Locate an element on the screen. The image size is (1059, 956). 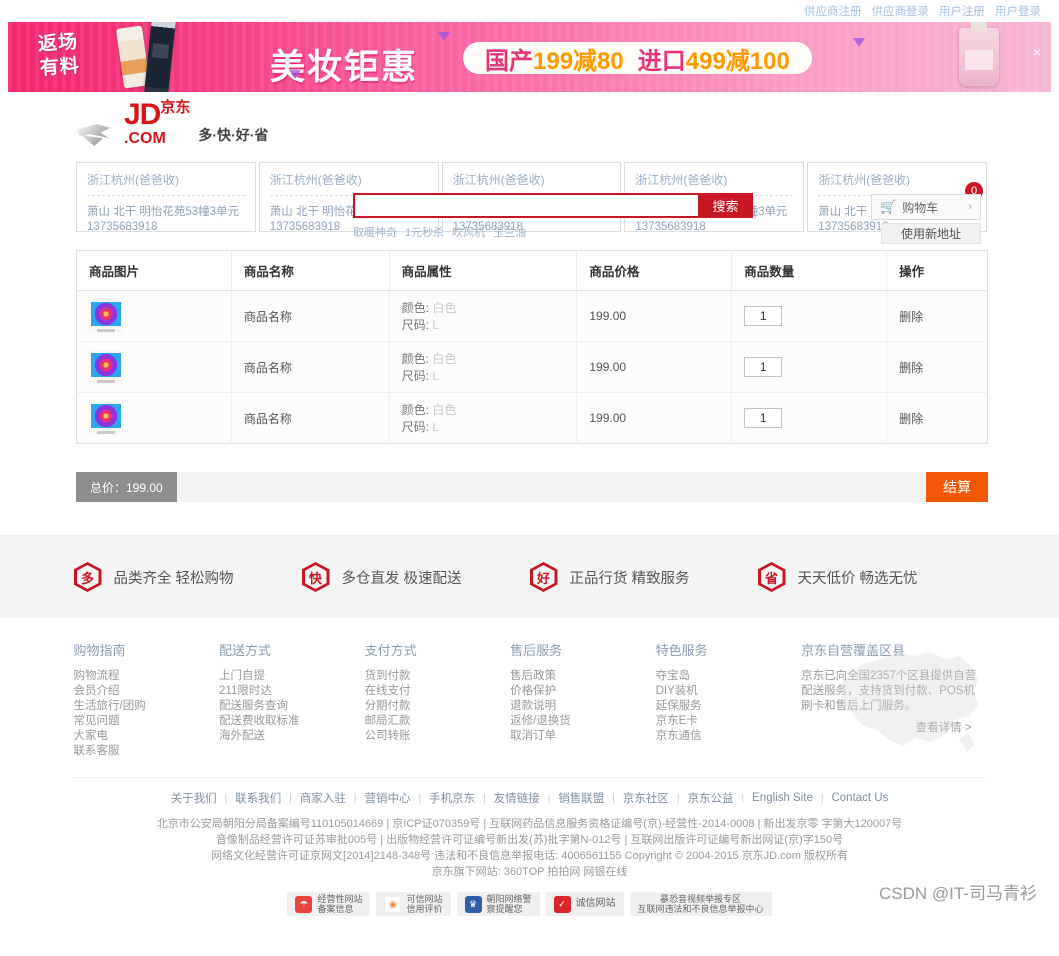
topbar-link-supplier-login: 供应商登录 is located at coordinates (901, 11).